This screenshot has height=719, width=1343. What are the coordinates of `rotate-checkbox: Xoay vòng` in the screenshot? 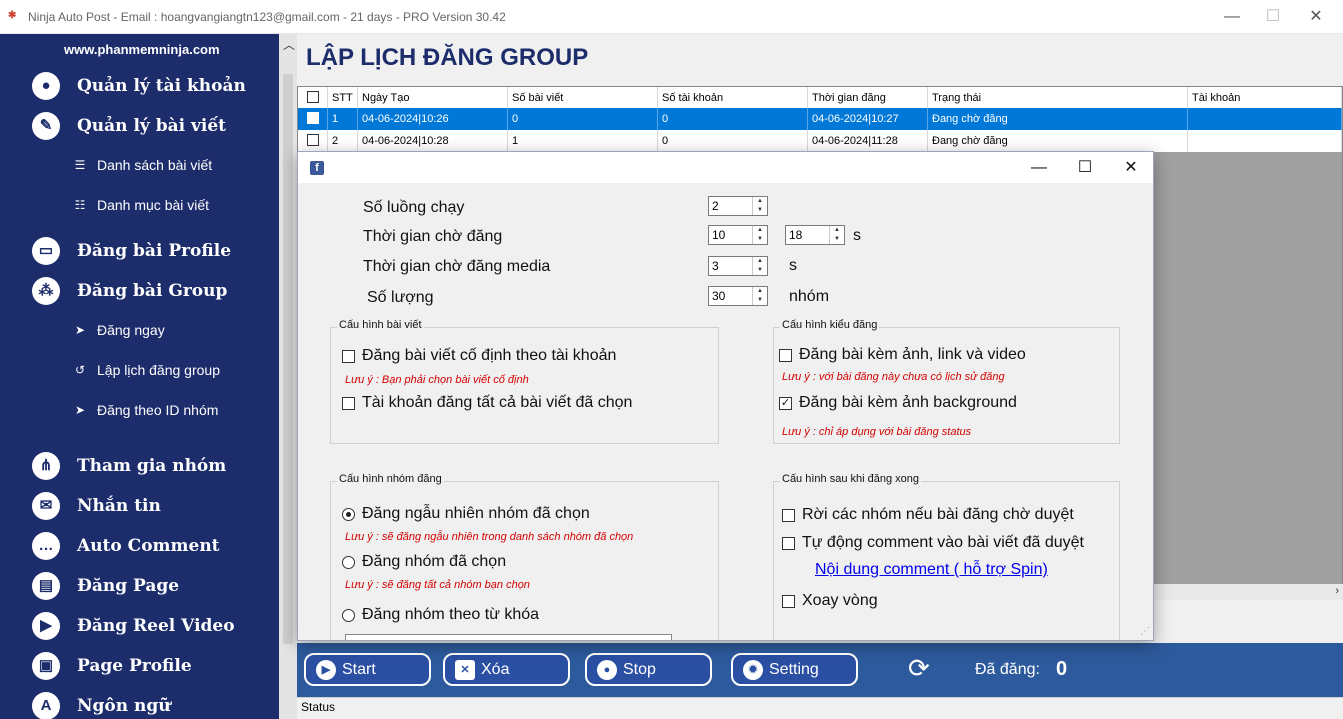 It's located at (830, 601).